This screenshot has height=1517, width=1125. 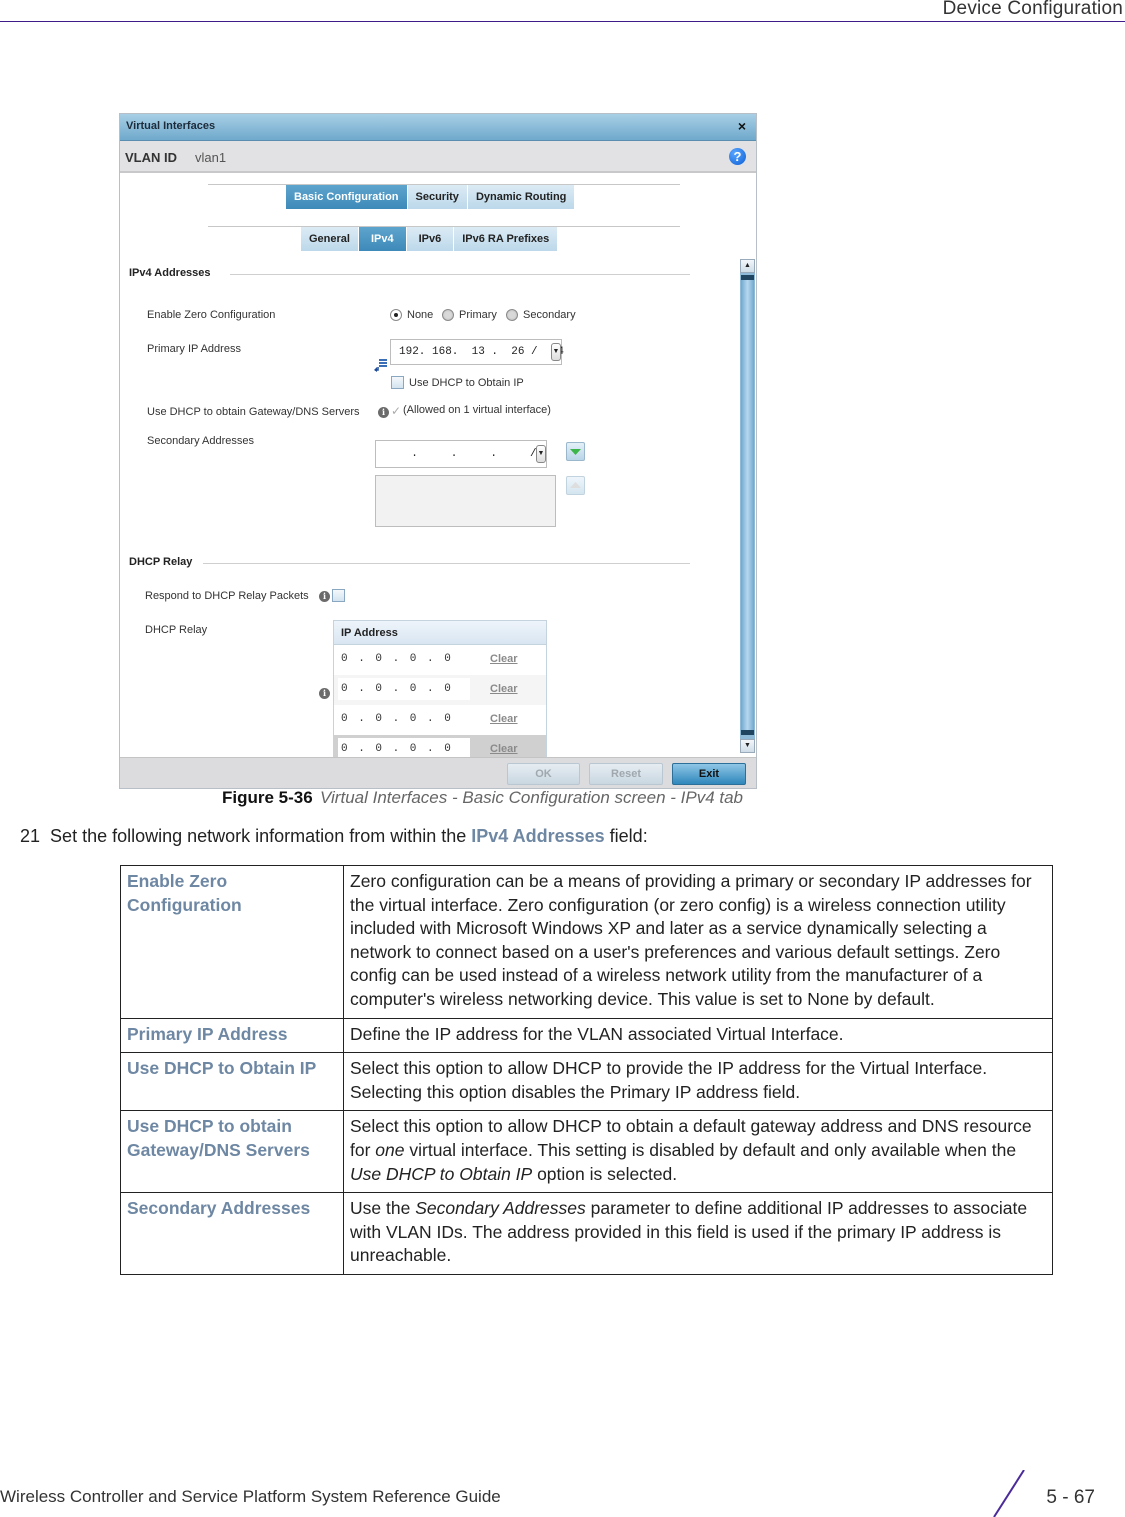 I want to click on primary-ip-input: 192. 168. 13 . 26 / 24, so click(x=477, y=352).